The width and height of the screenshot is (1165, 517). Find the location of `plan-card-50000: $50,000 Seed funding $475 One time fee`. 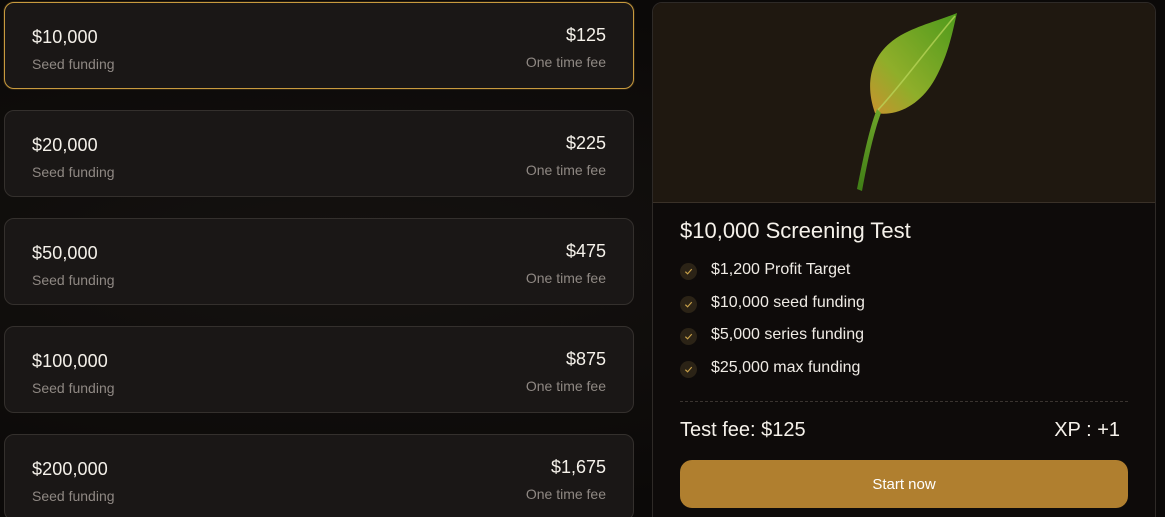

plan-card-50000: $50,000 Seed funding $475 One time fee is located at coordinates (319, 261).